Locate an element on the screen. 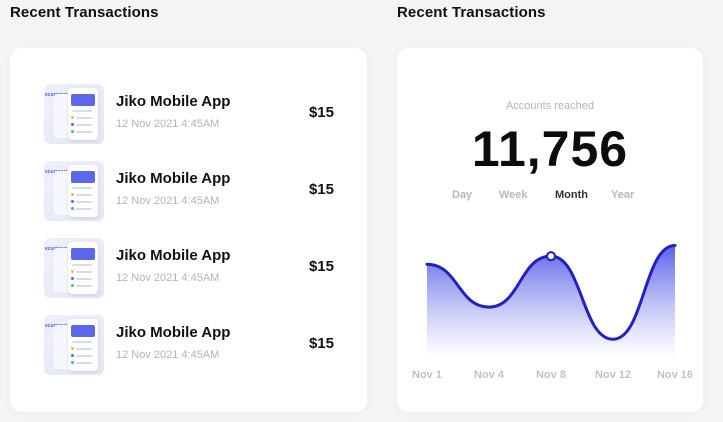 The width and height of the screenshot is (723, 422). x-tick-label: Nov 16 is located at coordinates (675, 375).